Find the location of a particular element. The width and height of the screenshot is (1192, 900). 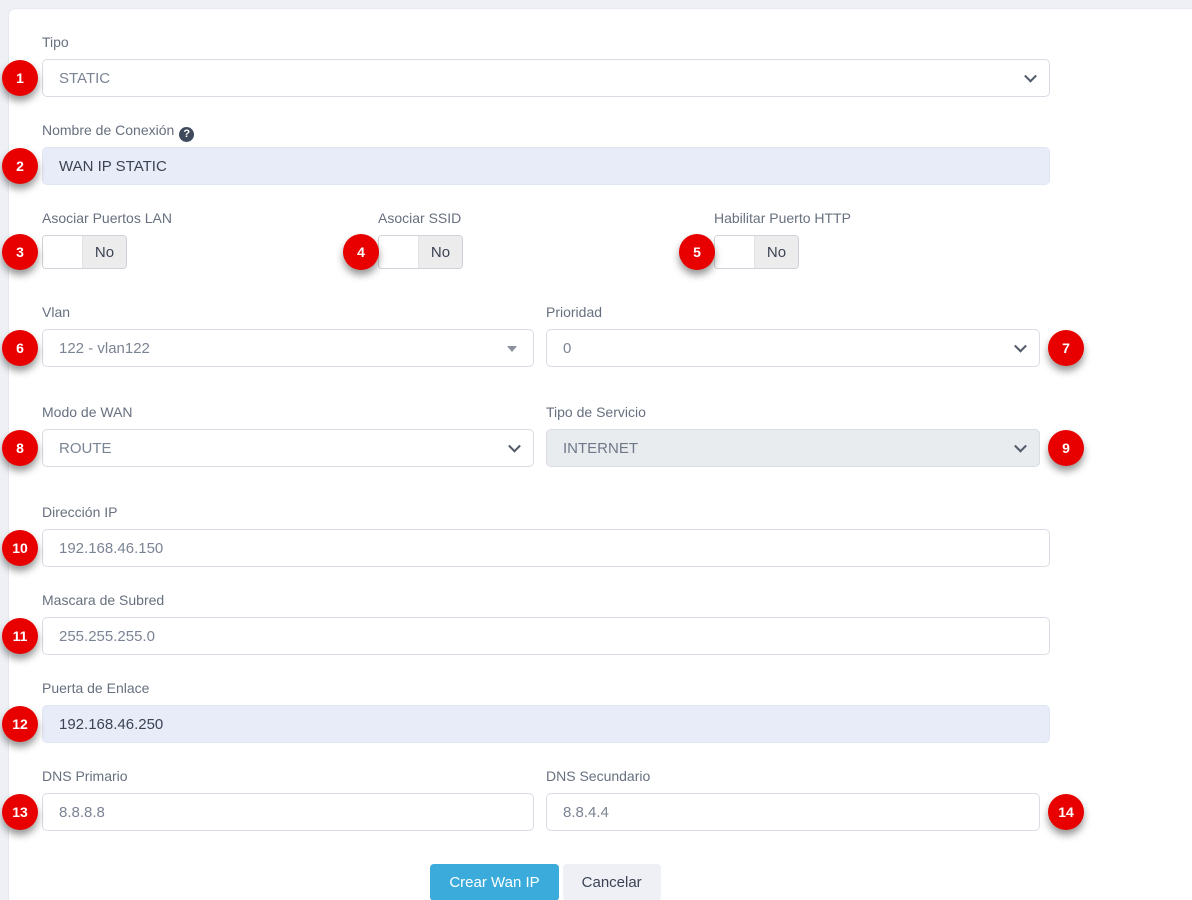

nombre-conexion-input is located at coordinates (546, 166).